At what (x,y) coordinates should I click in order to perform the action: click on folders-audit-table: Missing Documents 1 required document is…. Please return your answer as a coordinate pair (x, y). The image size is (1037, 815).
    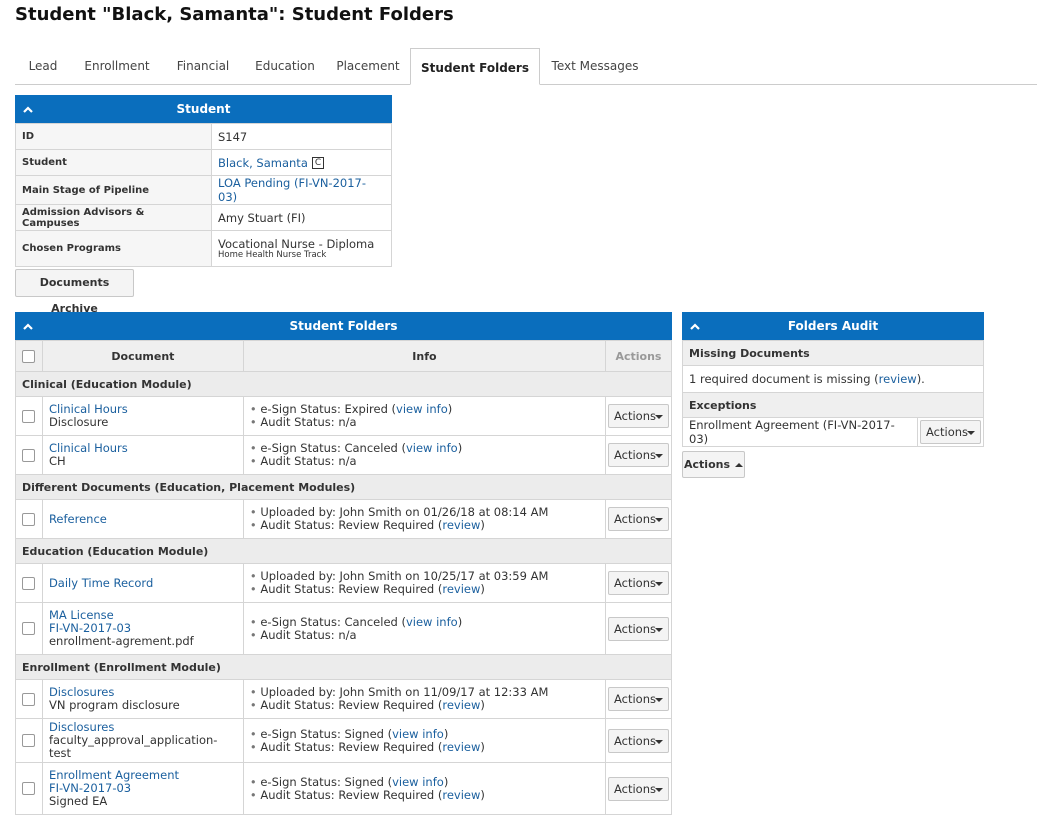
    Looking at the image, I should click on (833, 393).